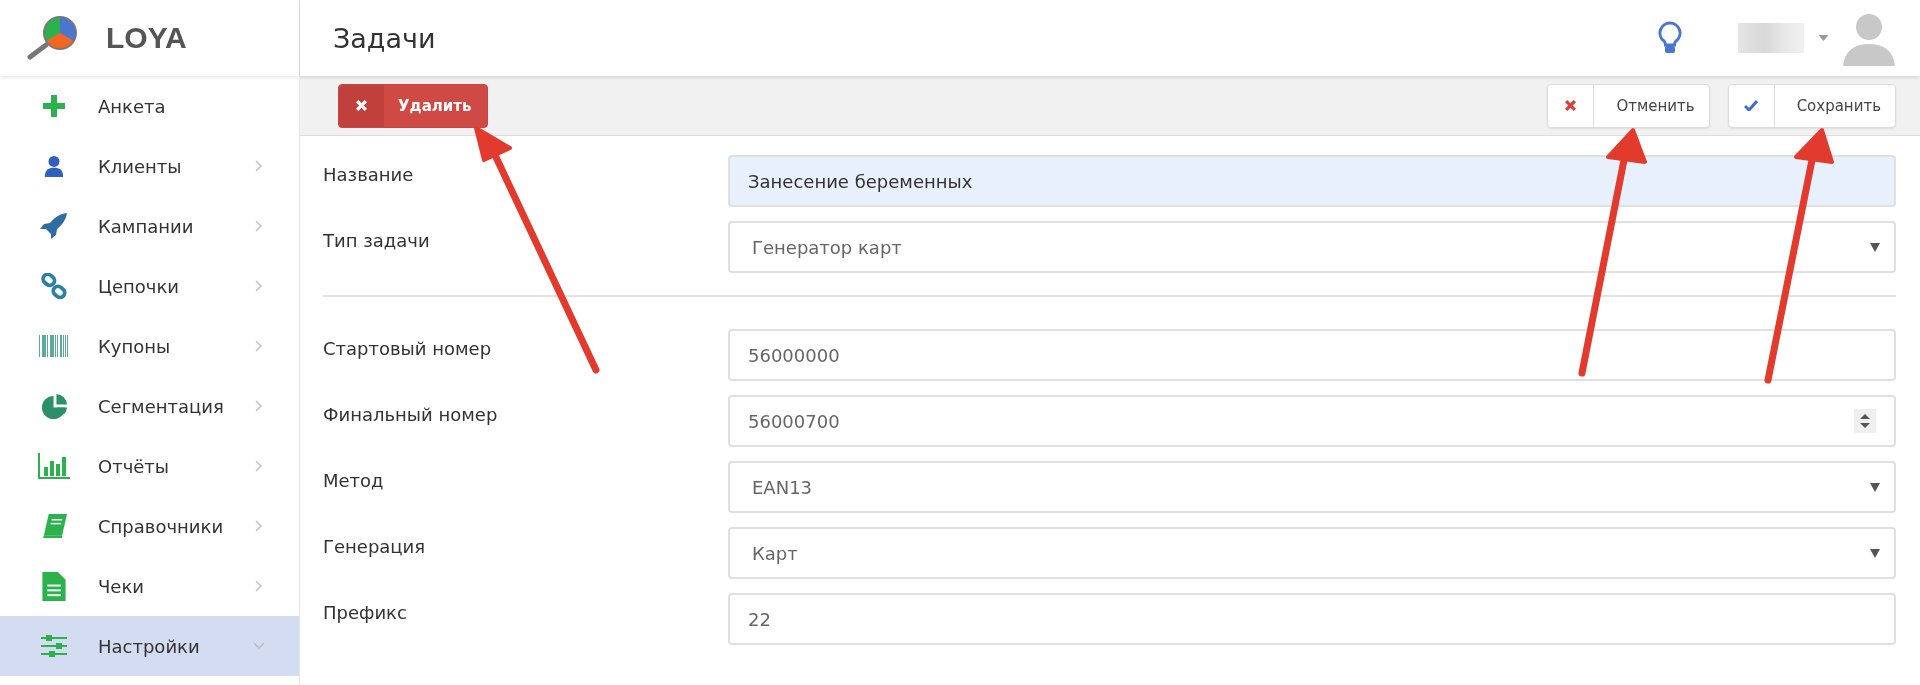  I want to click on dropdown-field: Карт, so click(1312, 553).